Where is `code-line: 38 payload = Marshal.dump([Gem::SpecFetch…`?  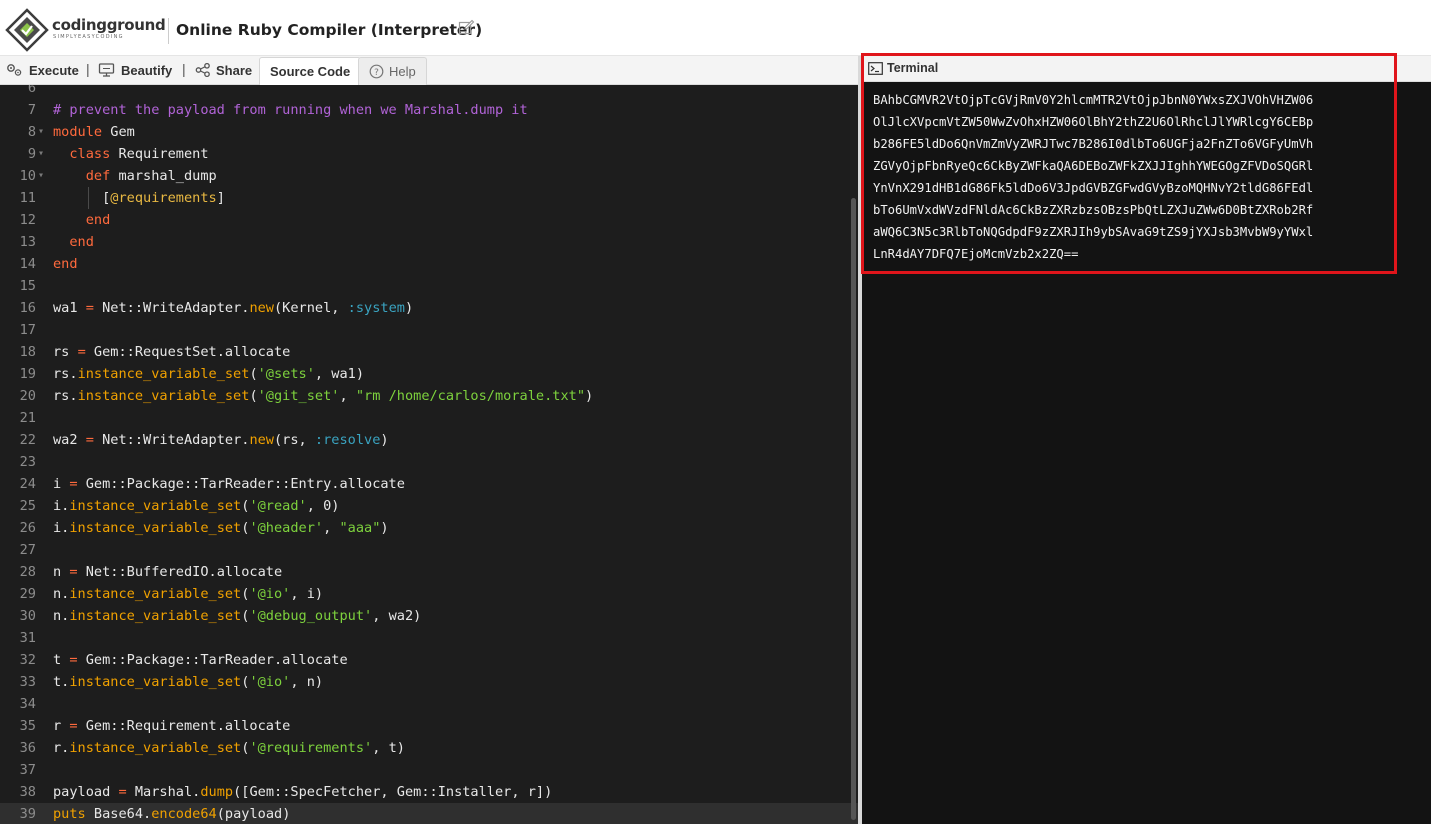
code-line: 38 payload = Marshal.dump([Gem::SpecFetch… is located at coordinates (429, 792).